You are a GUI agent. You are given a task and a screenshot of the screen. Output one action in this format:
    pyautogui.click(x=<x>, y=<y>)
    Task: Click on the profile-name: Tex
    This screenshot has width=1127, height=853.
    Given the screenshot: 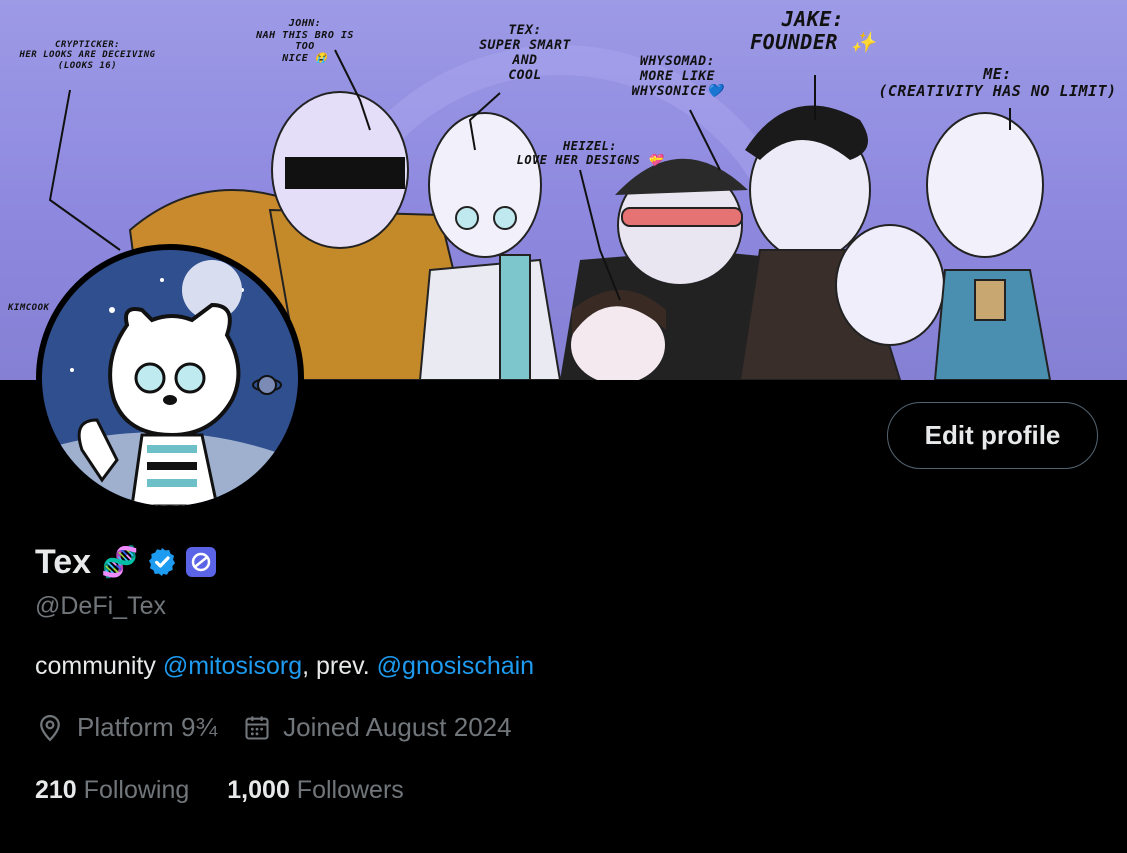 What is the action you would take?
    pyautogui.click(x=63, y=561)
    